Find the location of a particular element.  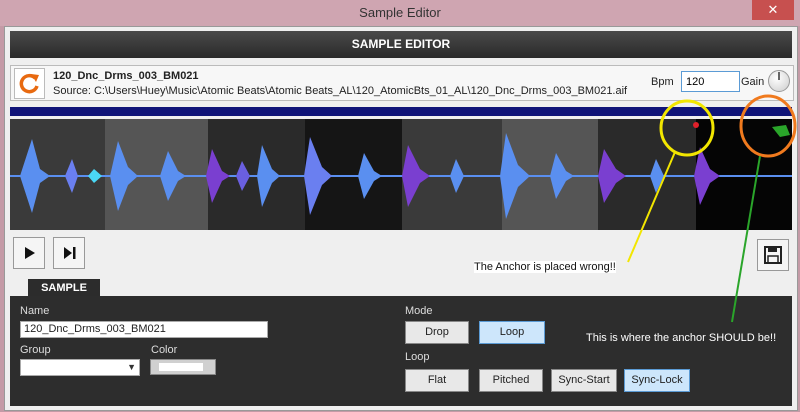

mode-drop-button: Drop is located at coordinates (437, 332).